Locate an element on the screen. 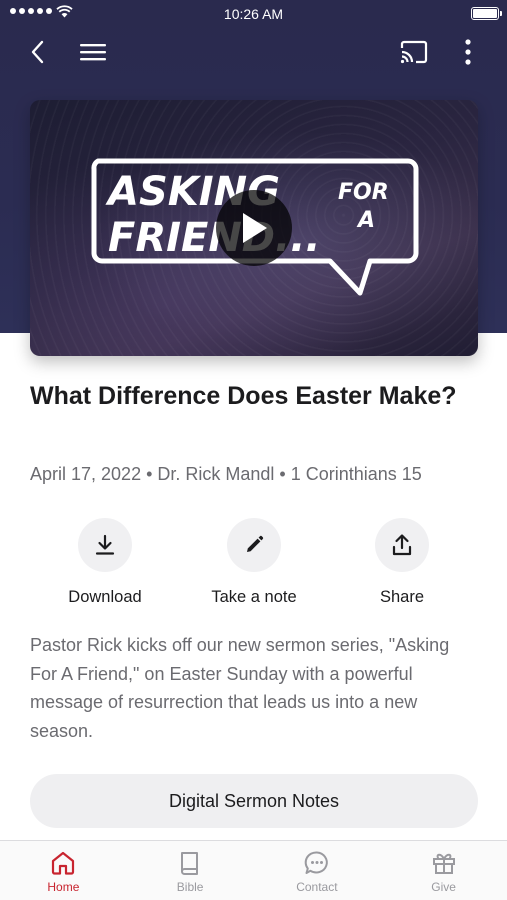 This screenshot has height=900, width=507. share-label: Share is located at coordinates (402, 597).